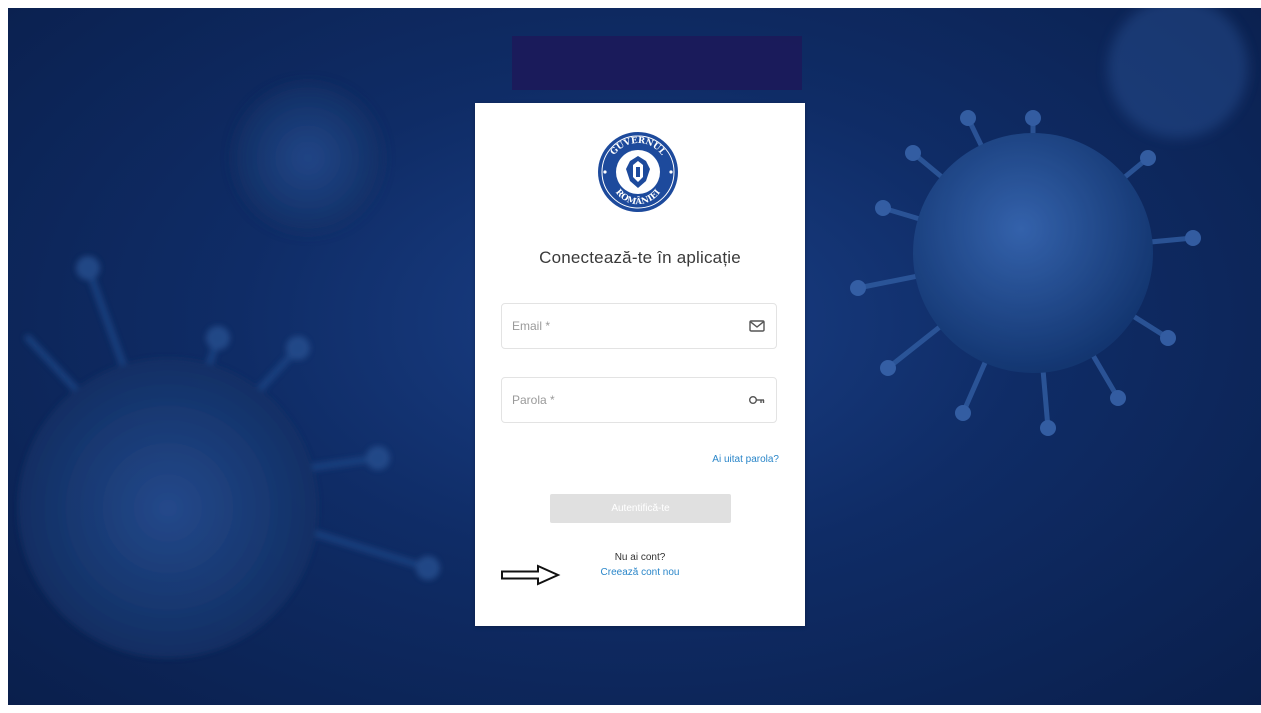 This screenshot has width=1261, height=713. Describe the element at coordinates (757, 326) in the screenshot. I see `envelope-icon` at that location.